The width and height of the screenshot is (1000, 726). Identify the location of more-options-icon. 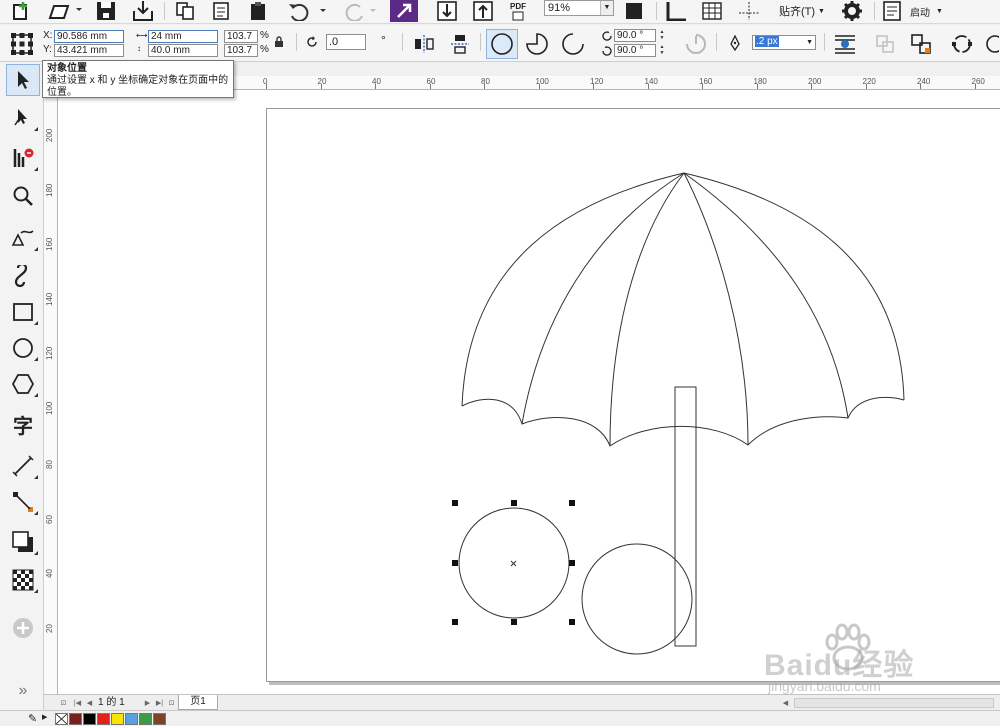
(992, 44).